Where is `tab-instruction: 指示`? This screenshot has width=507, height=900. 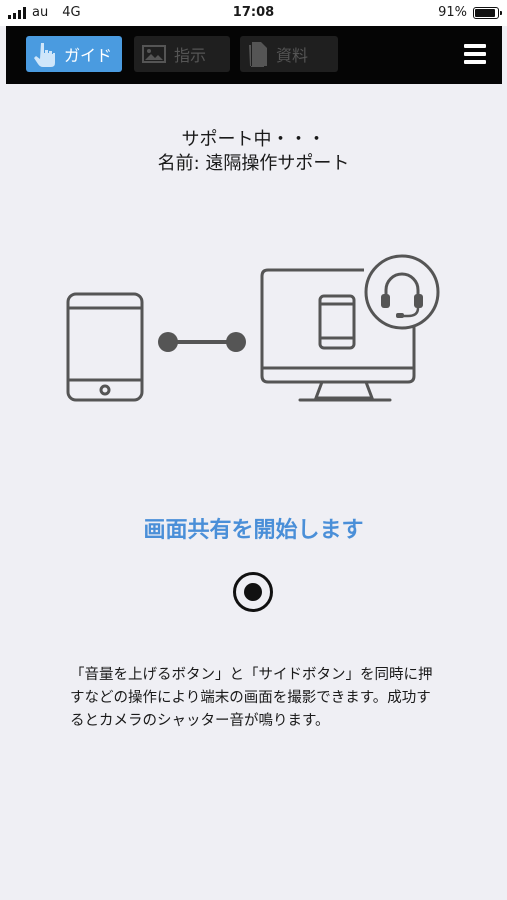 tab-instruction: 指示 is located at coordinates (182, 54).